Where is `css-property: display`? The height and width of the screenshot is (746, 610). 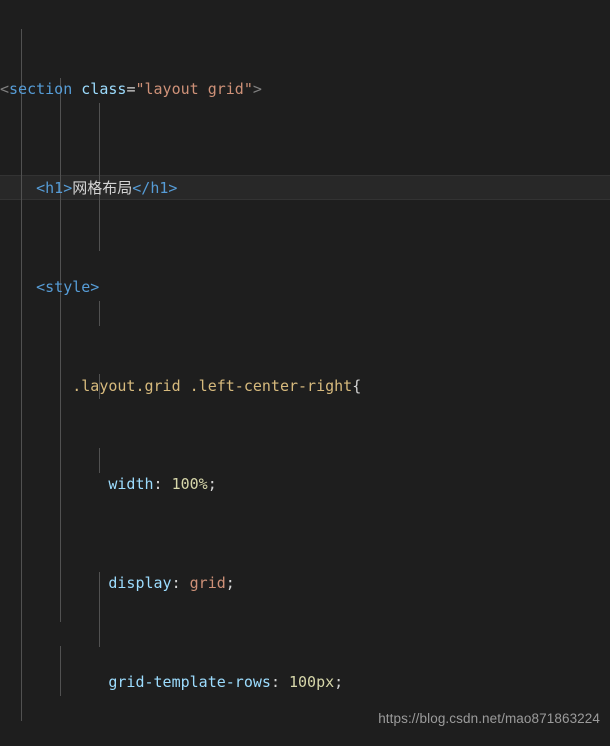
css-property: display is located at coordinates (140, 583).